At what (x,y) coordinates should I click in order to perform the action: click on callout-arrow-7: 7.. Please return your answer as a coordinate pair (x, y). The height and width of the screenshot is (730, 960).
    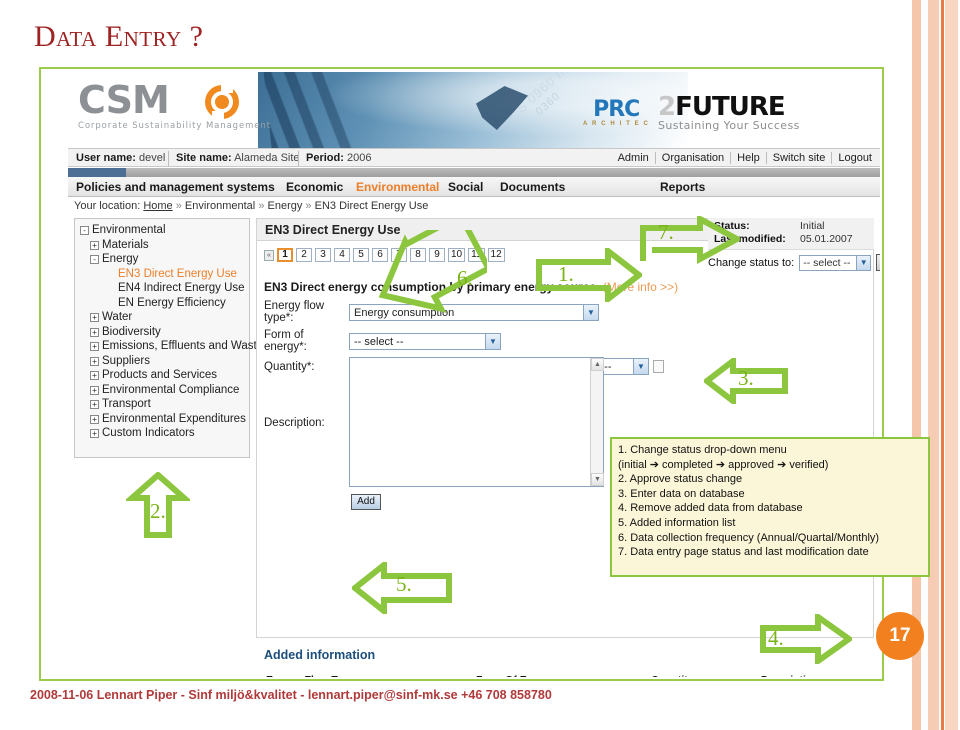
    Looking at the image, I should click on (690, 240).